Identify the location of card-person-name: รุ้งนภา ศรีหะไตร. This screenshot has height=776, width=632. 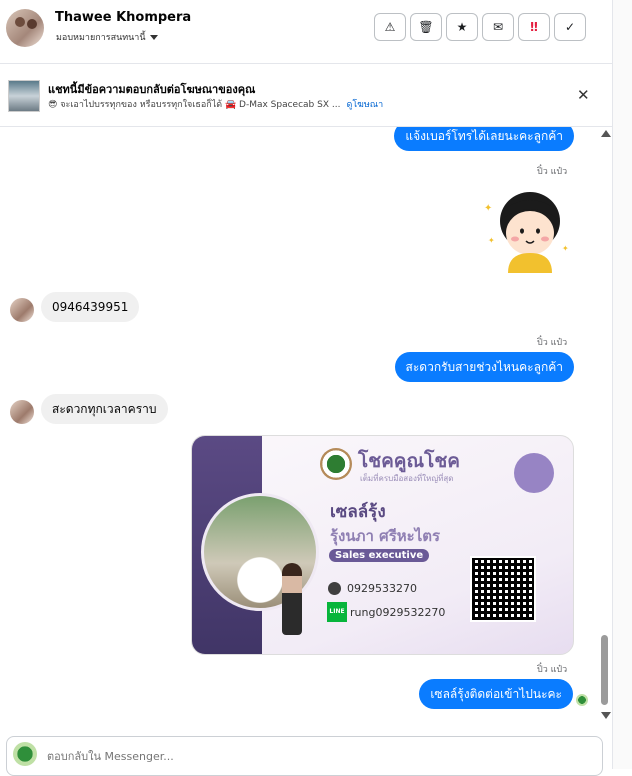
(385, 536).